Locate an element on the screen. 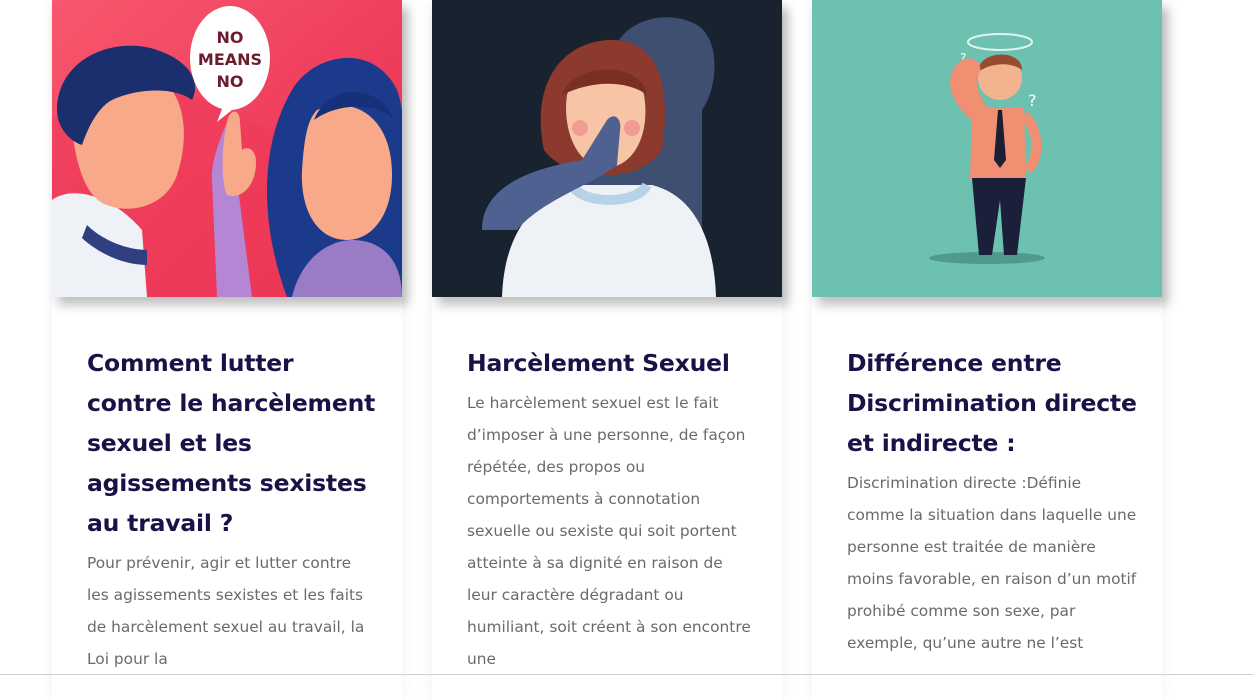  bubble-text-1: NO is located at coordinates (230, 37).